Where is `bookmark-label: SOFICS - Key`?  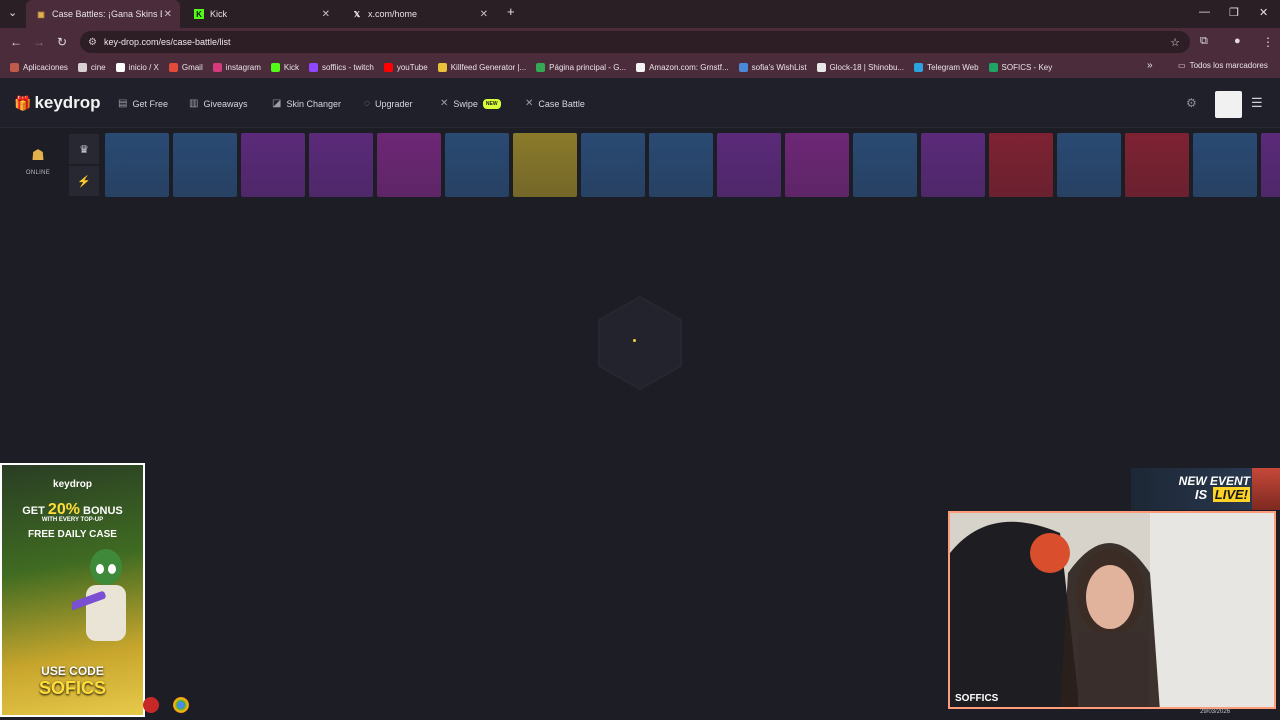
bookmark-label: SOFICS - Key is located at coordinates (1027, 67).